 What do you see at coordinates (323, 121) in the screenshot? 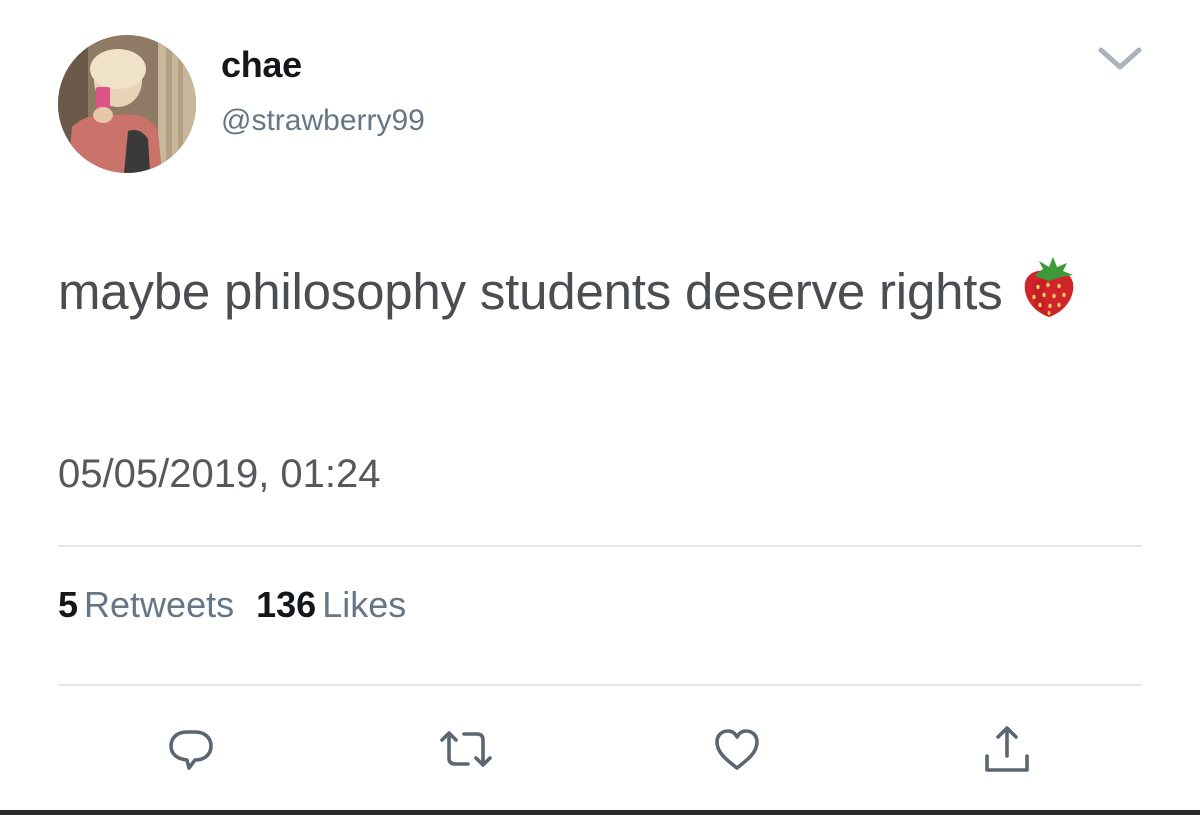
I see `user-handle: @strawberry99` at bounding box center [323, 121].